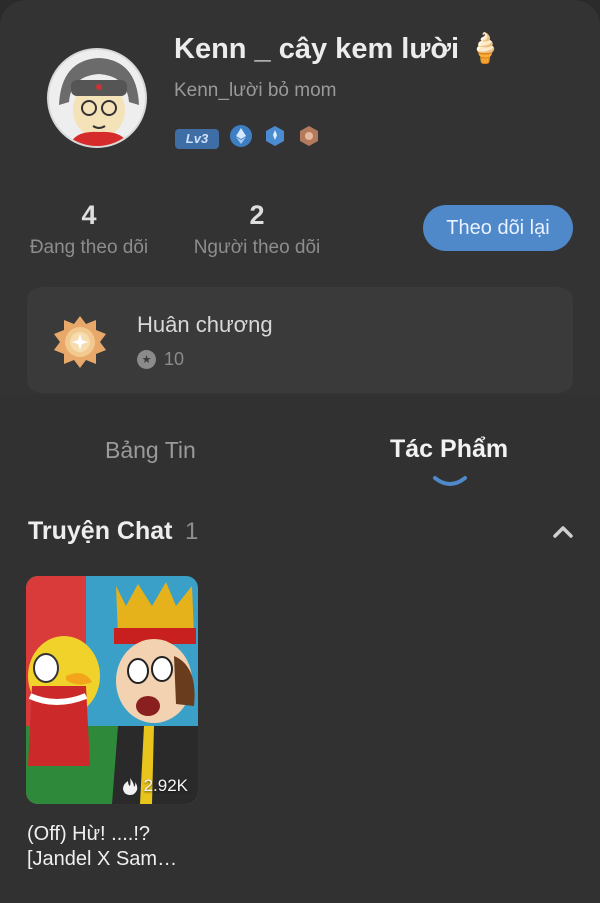 Image resolution: width=600 pixels, height=903 pixels. I want to click on section-title: Truyện Chat, so click(100, 531).